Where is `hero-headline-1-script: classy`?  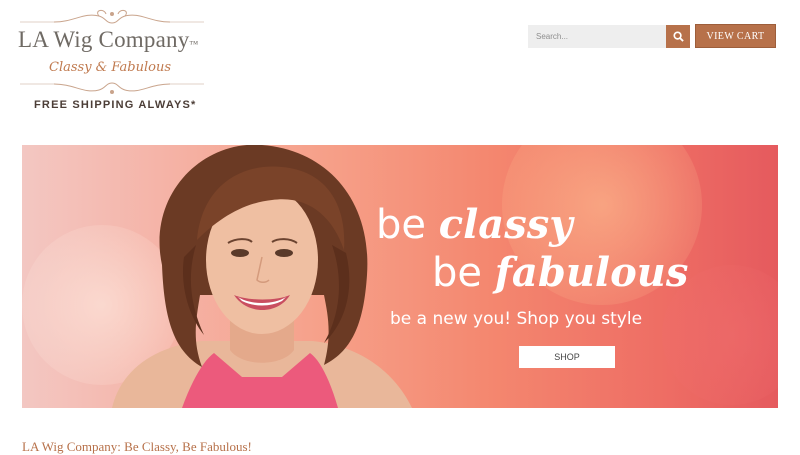 hero-headline-1-script: classy is located at coordinates (505, 224).